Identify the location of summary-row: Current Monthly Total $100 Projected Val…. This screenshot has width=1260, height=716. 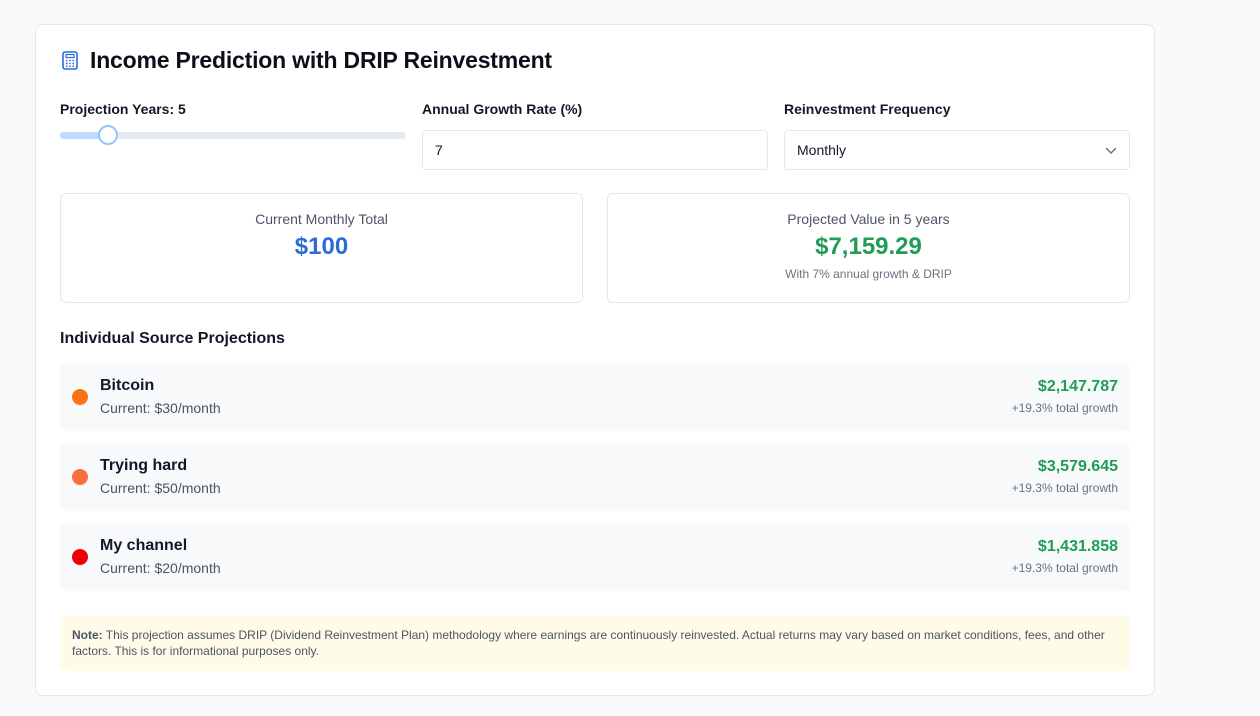
(595, 248).